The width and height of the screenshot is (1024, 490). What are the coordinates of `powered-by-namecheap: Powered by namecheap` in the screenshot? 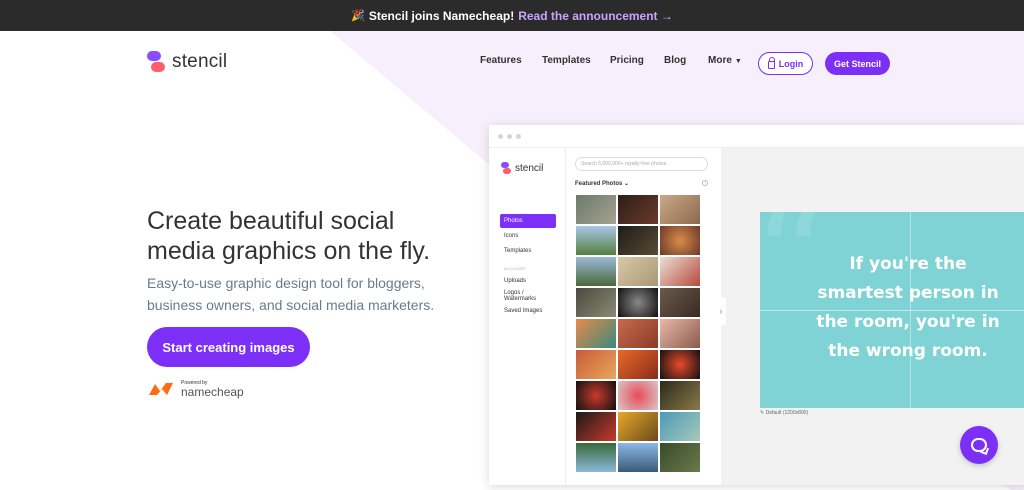 It's located at (195, 389).